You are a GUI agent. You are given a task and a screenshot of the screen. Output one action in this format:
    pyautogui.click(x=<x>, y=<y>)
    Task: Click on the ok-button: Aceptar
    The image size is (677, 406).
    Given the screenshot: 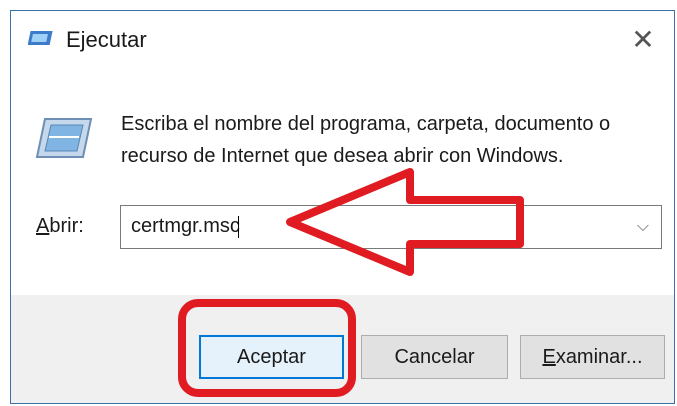 What is the action you would take?
    pyautogui.click(x=271, y=357)
    